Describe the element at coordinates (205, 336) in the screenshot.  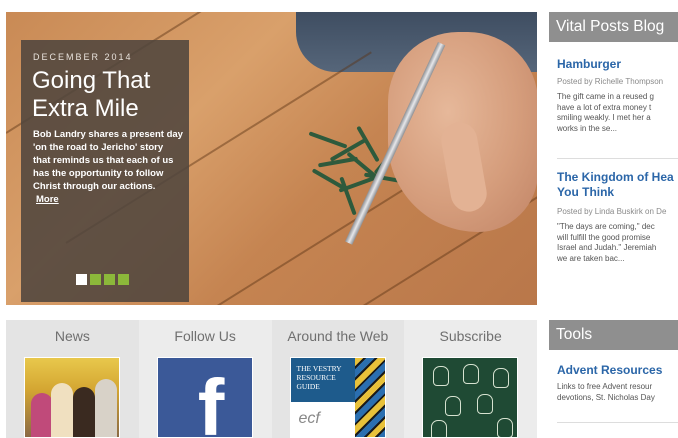
I see `tab-follow-us-label: Follow Us` at that location.